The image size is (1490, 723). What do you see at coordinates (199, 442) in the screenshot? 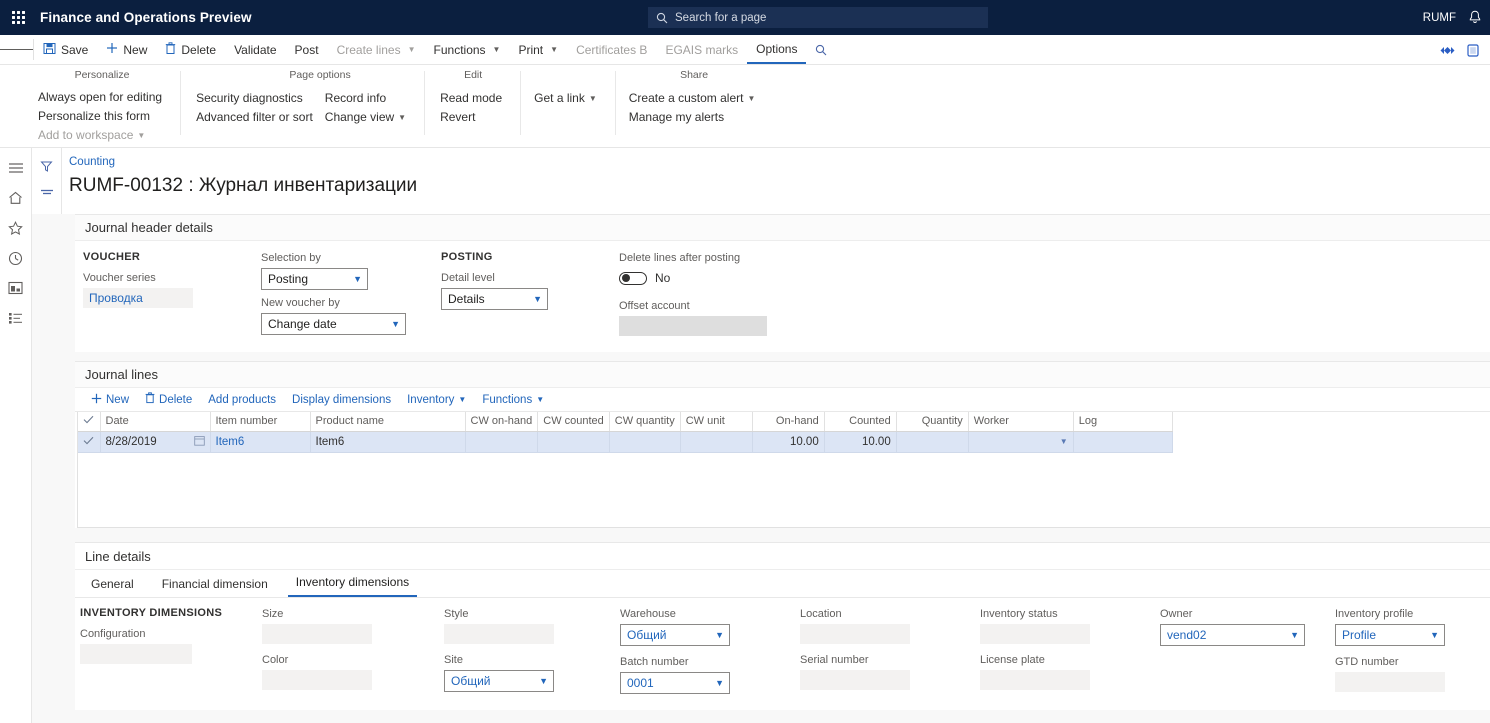
I see `calendar-icon` at bounding box center [199, 442].